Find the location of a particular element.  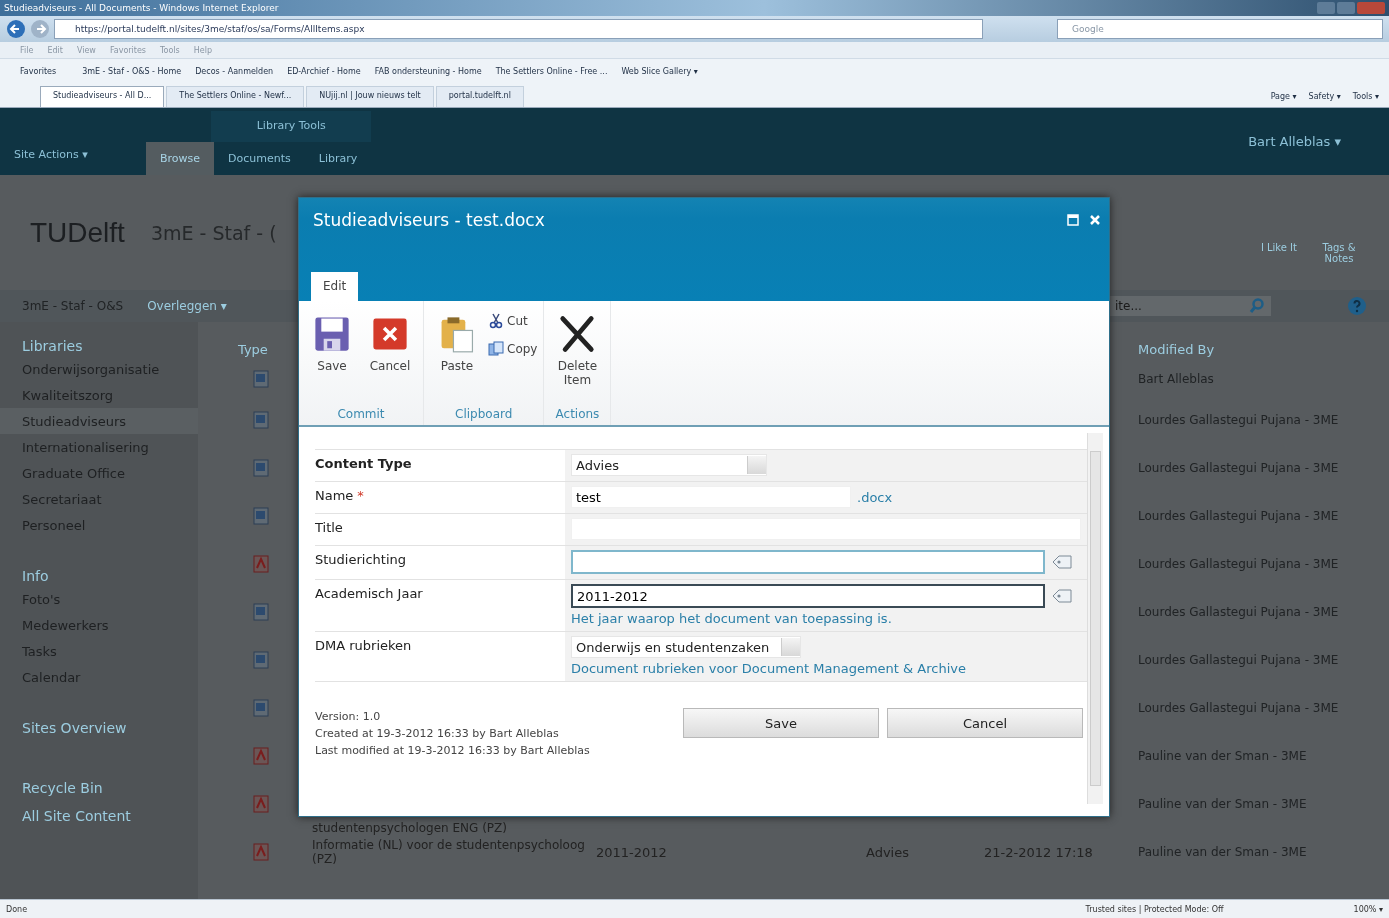

table-cell-text: Bart Alleblas is located at coordinates (1176, 379).